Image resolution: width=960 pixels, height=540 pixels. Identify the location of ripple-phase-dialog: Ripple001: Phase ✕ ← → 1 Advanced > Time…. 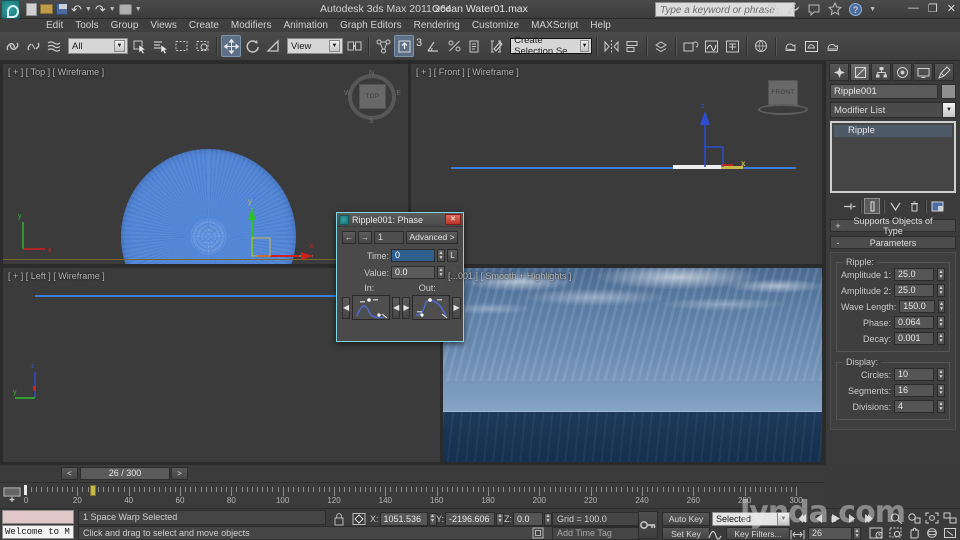
(400, 277).